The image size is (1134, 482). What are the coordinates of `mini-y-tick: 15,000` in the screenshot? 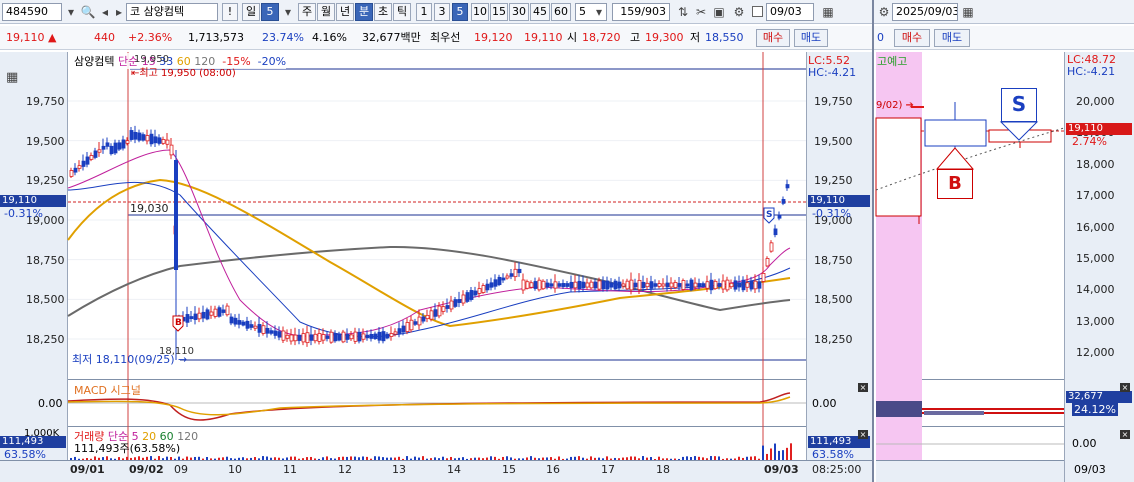 It's located at (1095, 258).